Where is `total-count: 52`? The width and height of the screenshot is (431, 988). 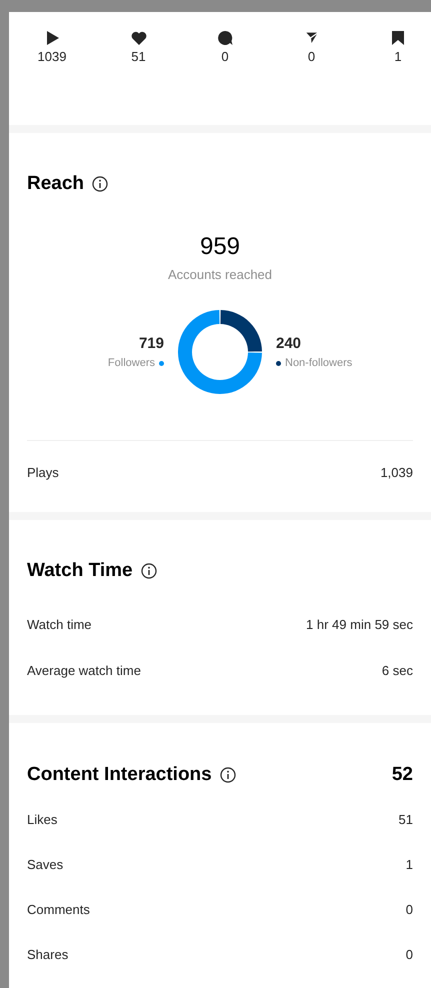
total-count: 52 is located at coordinates (402, 775).